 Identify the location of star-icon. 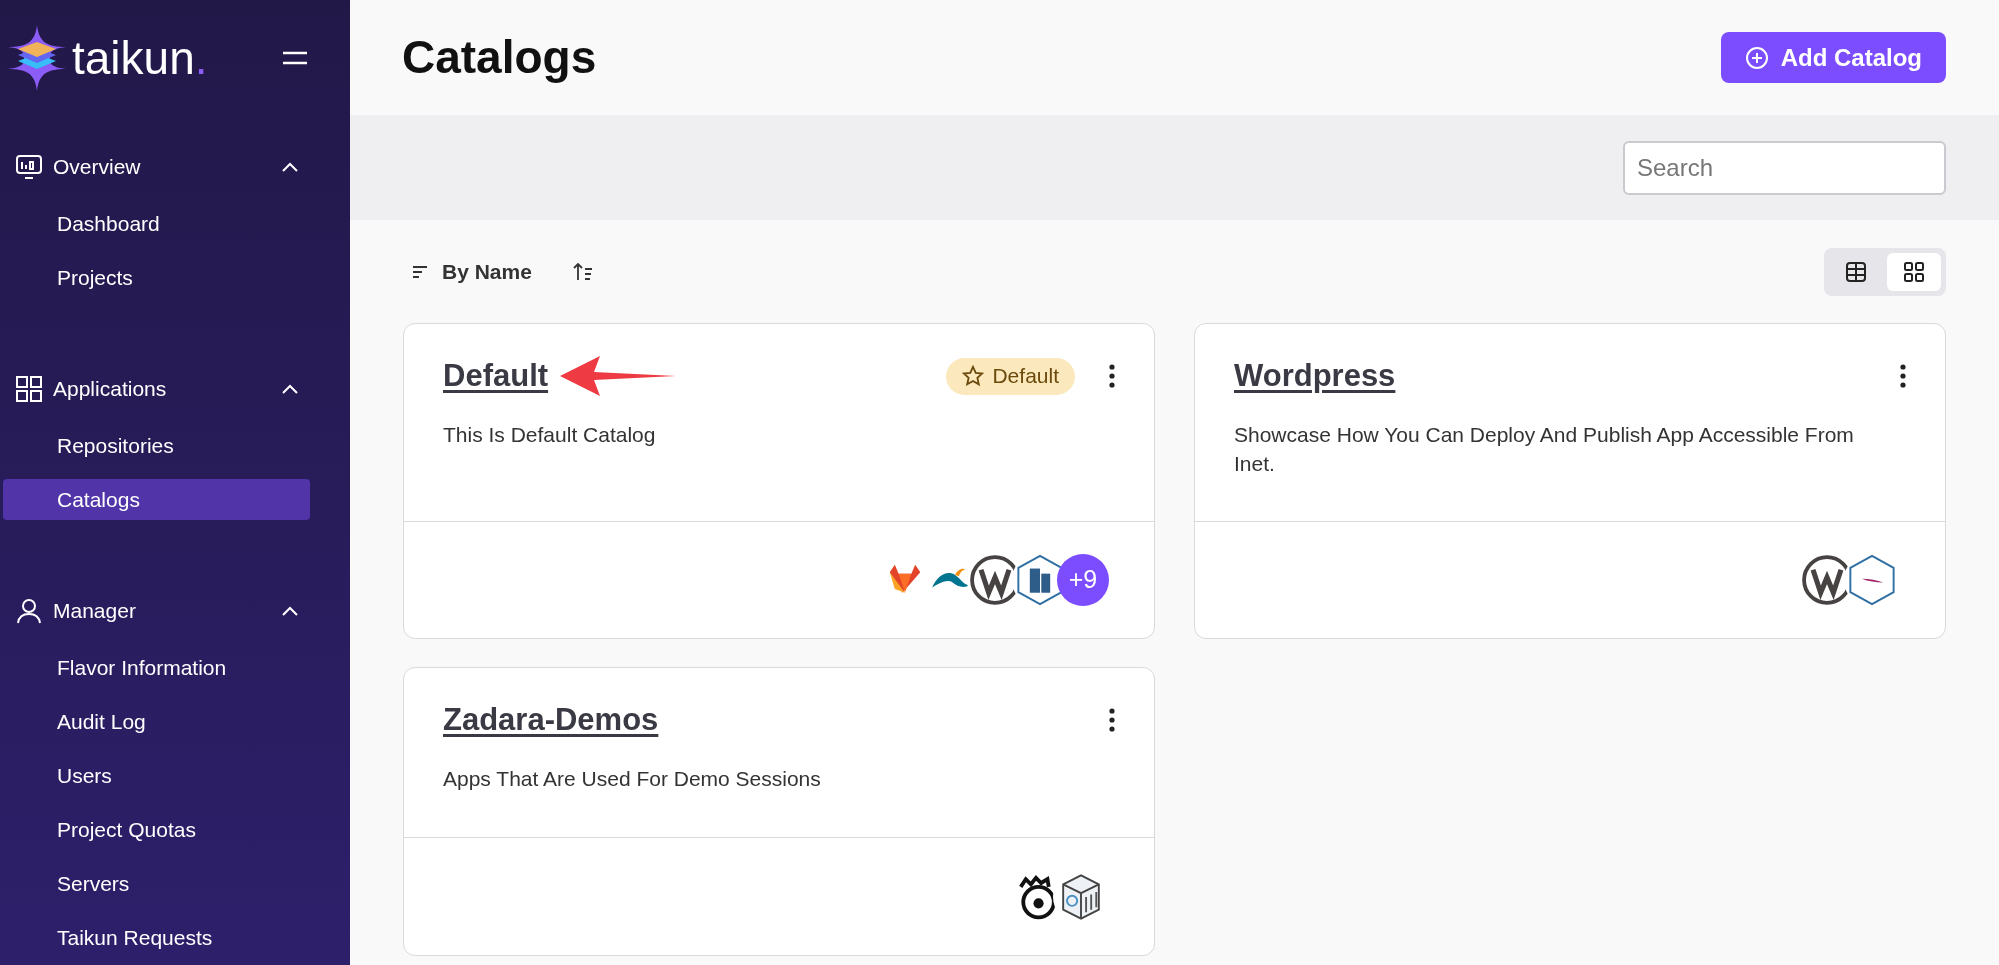
(973, 376).